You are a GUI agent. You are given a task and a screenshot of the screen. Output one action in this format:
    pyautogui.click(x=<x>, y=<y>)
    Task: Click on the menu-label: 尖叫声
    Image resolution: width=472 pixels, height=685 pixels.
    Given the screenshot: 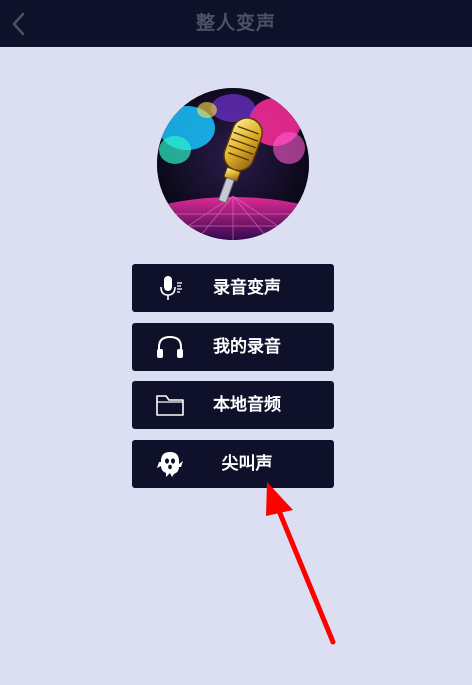 What is the action you would take?
    pyautogui.click(x=247, y=464)
    